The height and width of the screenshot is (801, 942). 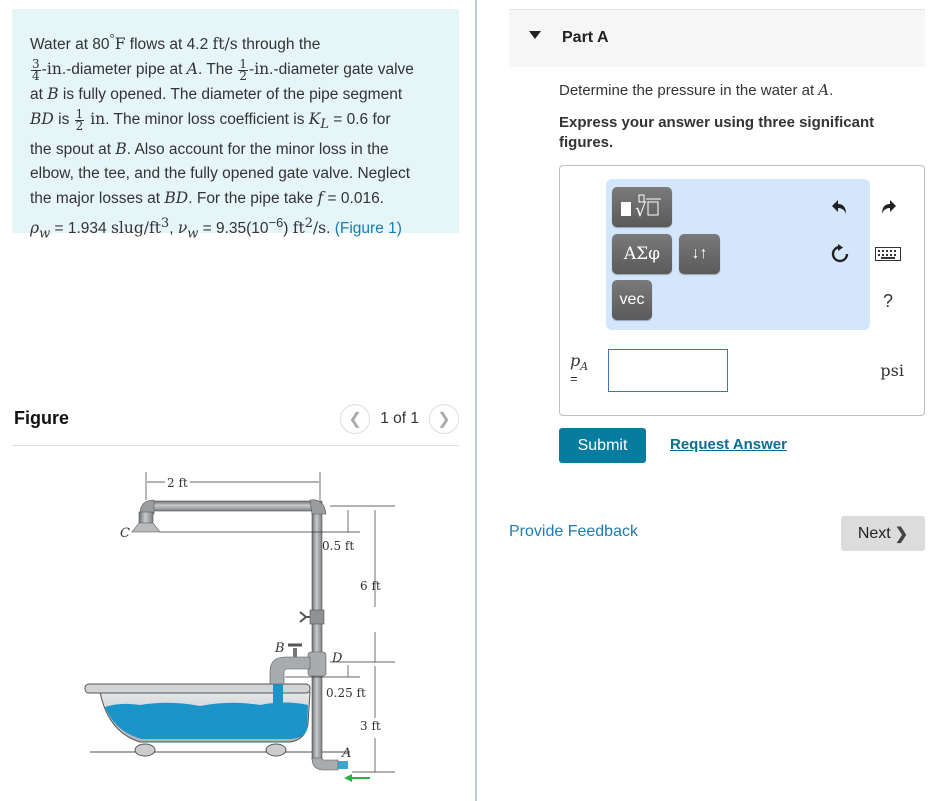 I want to click on label-2ft: 2 ft, so click(x=177, y=483).